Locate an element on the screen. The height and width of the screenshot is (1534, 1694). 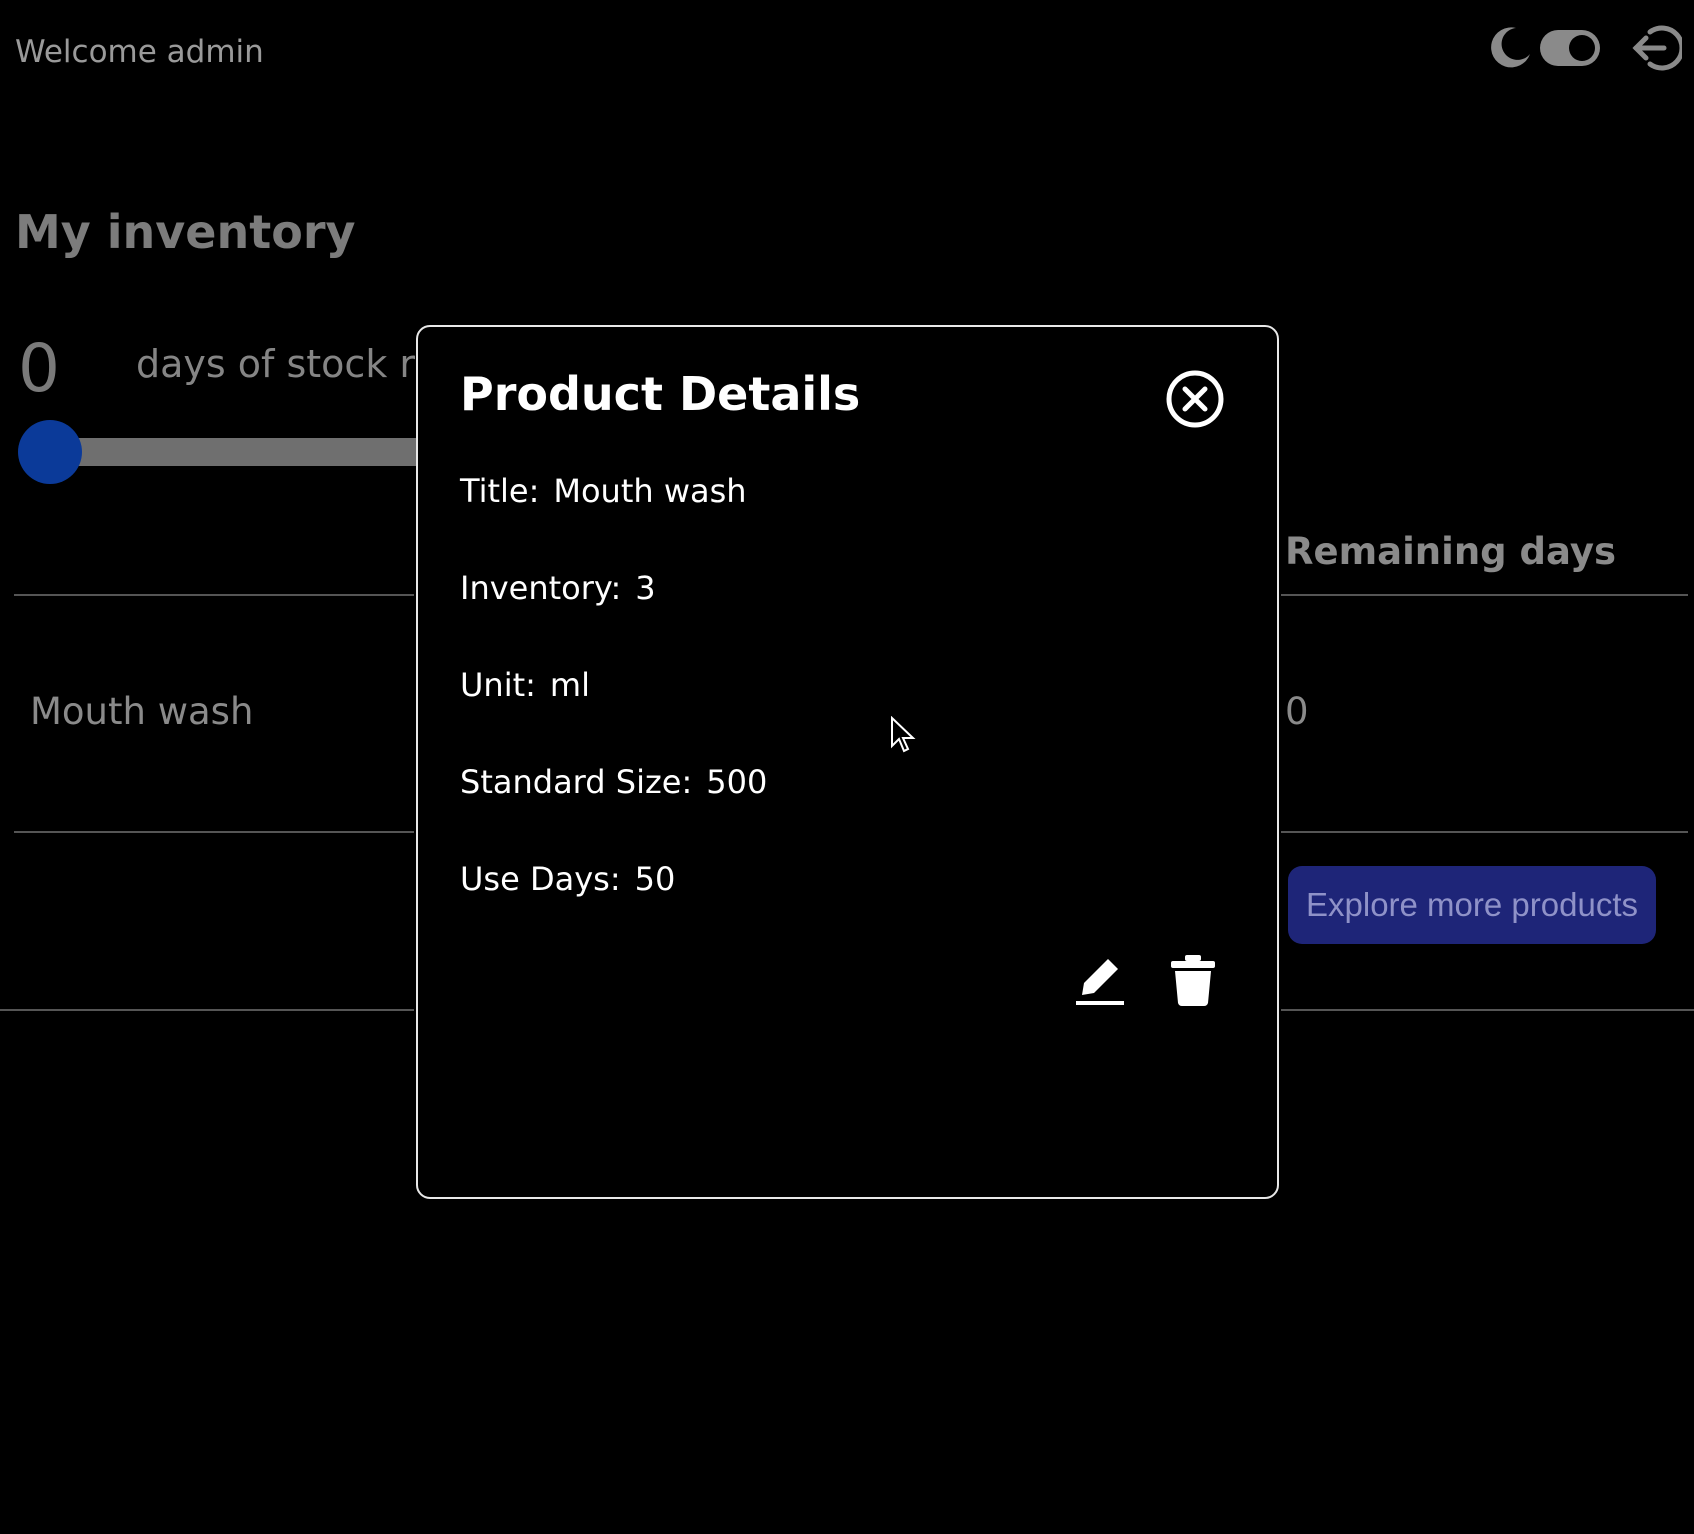
detail-label: Use Days: is located at coordinates (540, 879).